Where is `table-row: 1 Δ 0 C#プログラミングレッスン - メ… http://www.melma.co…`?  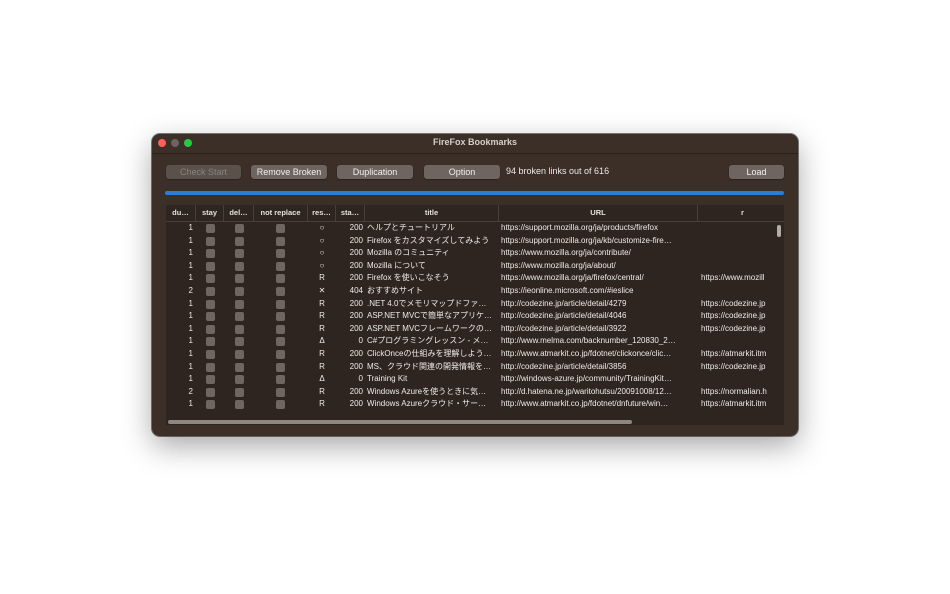 table-row: 1 Δ 0 C#プログラミングレッスン - メ… http://www.melma.co… is located at coordinates (470, 341).